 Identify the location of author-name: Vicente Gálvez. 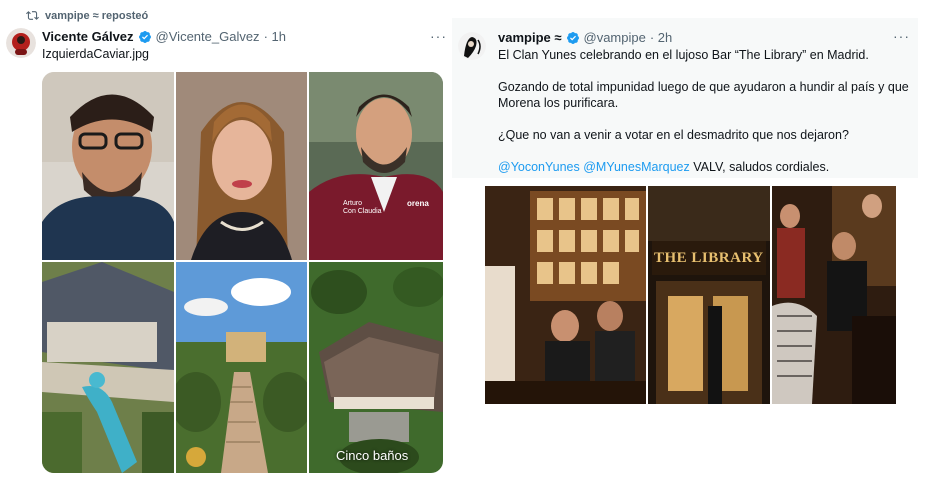
(88, 36).